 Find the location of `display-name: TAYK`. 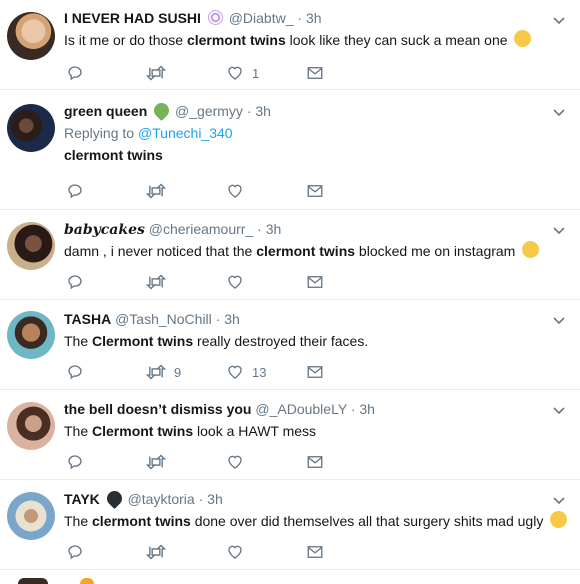

display-name: TAYK is located at coordinates (82, 499).